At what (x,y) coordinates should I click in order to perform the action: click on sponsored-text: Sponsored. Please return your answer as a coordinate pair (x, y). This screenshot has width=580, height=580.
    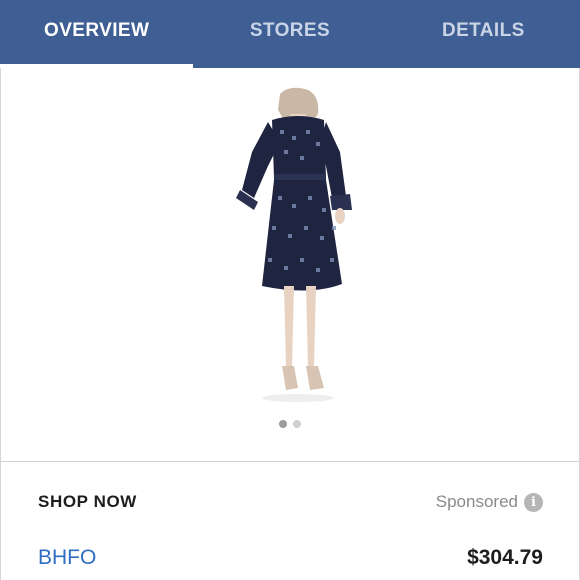
    Looking at the image, I should click on (476, 501).